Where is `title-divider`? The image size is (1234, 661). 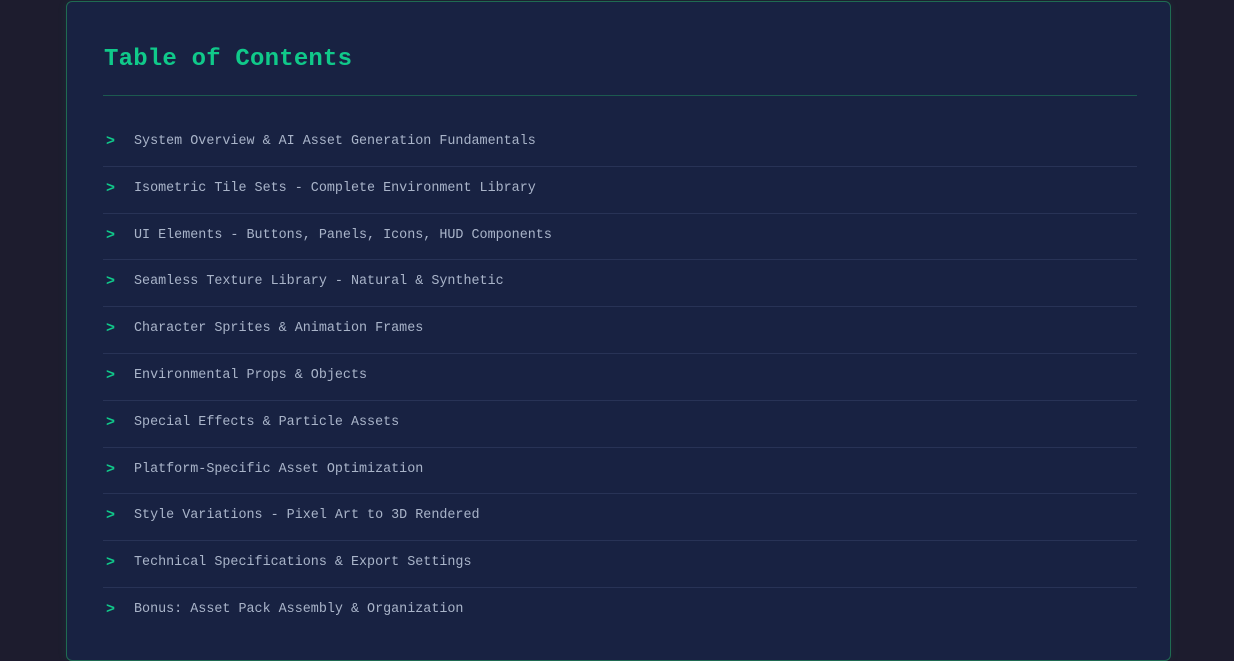 title-divider is located at coordinates (620, 95).